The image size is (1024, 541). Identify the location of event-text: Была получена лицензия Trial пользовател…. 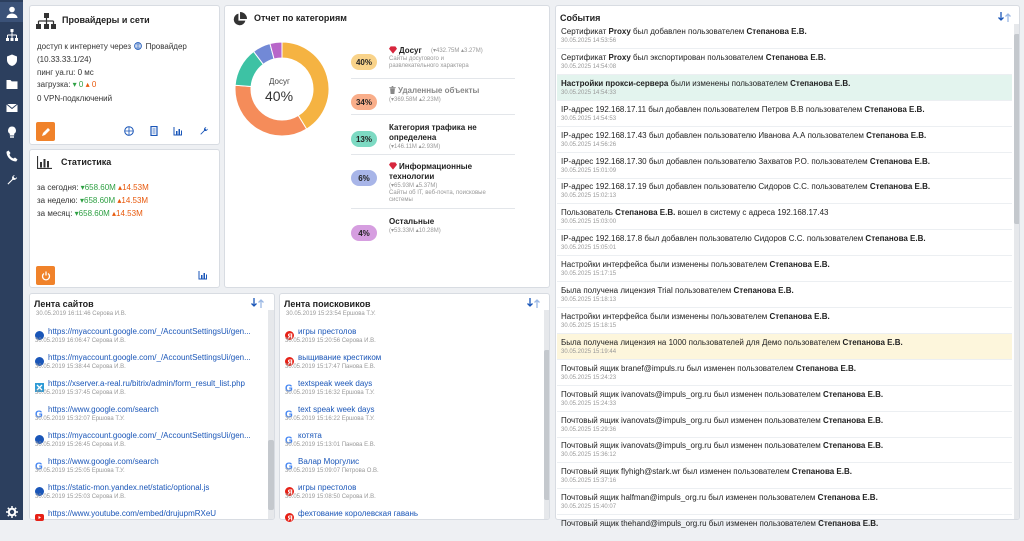
(677, 290).